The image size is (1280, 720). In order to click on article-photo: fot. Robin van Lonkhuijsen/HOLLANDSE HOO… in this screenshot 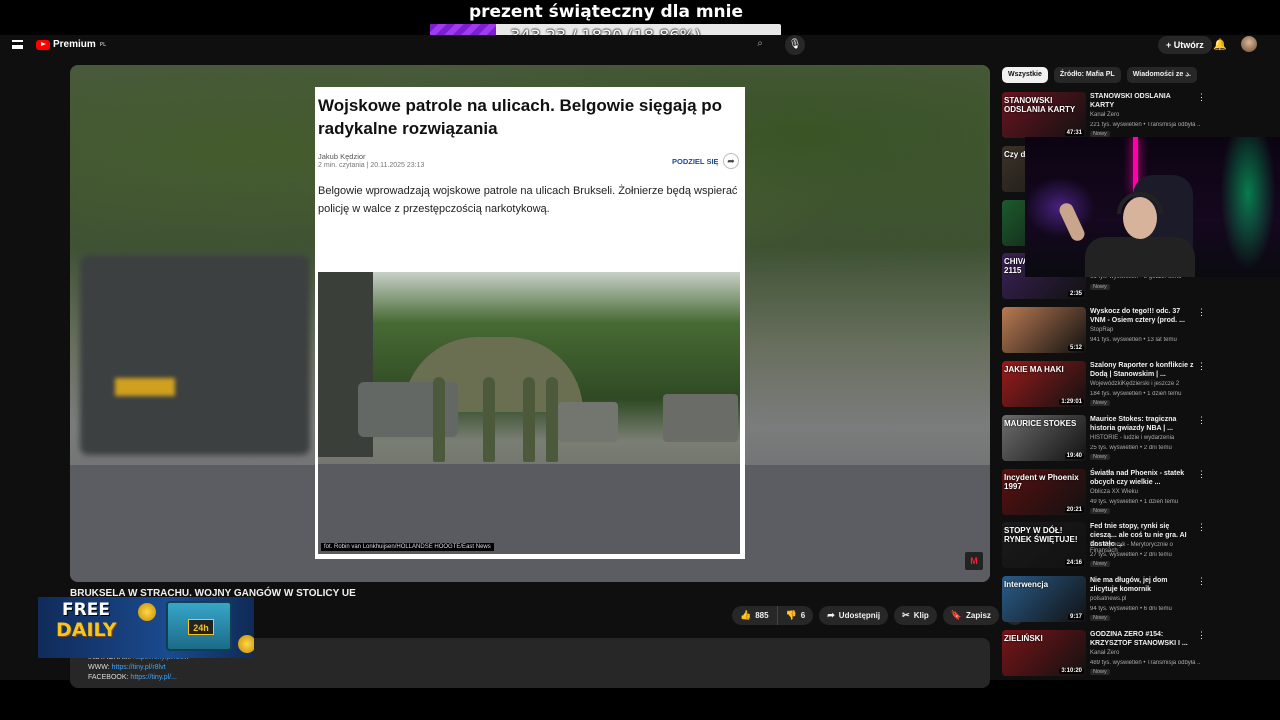, I will do `click(529, 413)`.